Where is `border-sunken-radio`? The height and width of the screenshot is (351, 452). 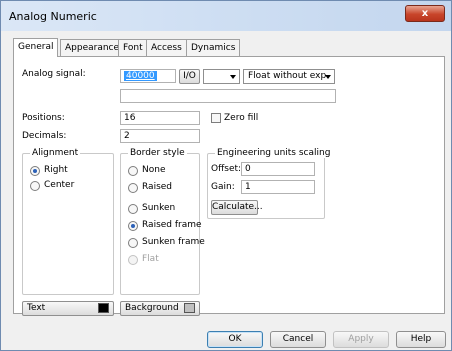 border-sunken-radio is located at coordinates (133, 209).